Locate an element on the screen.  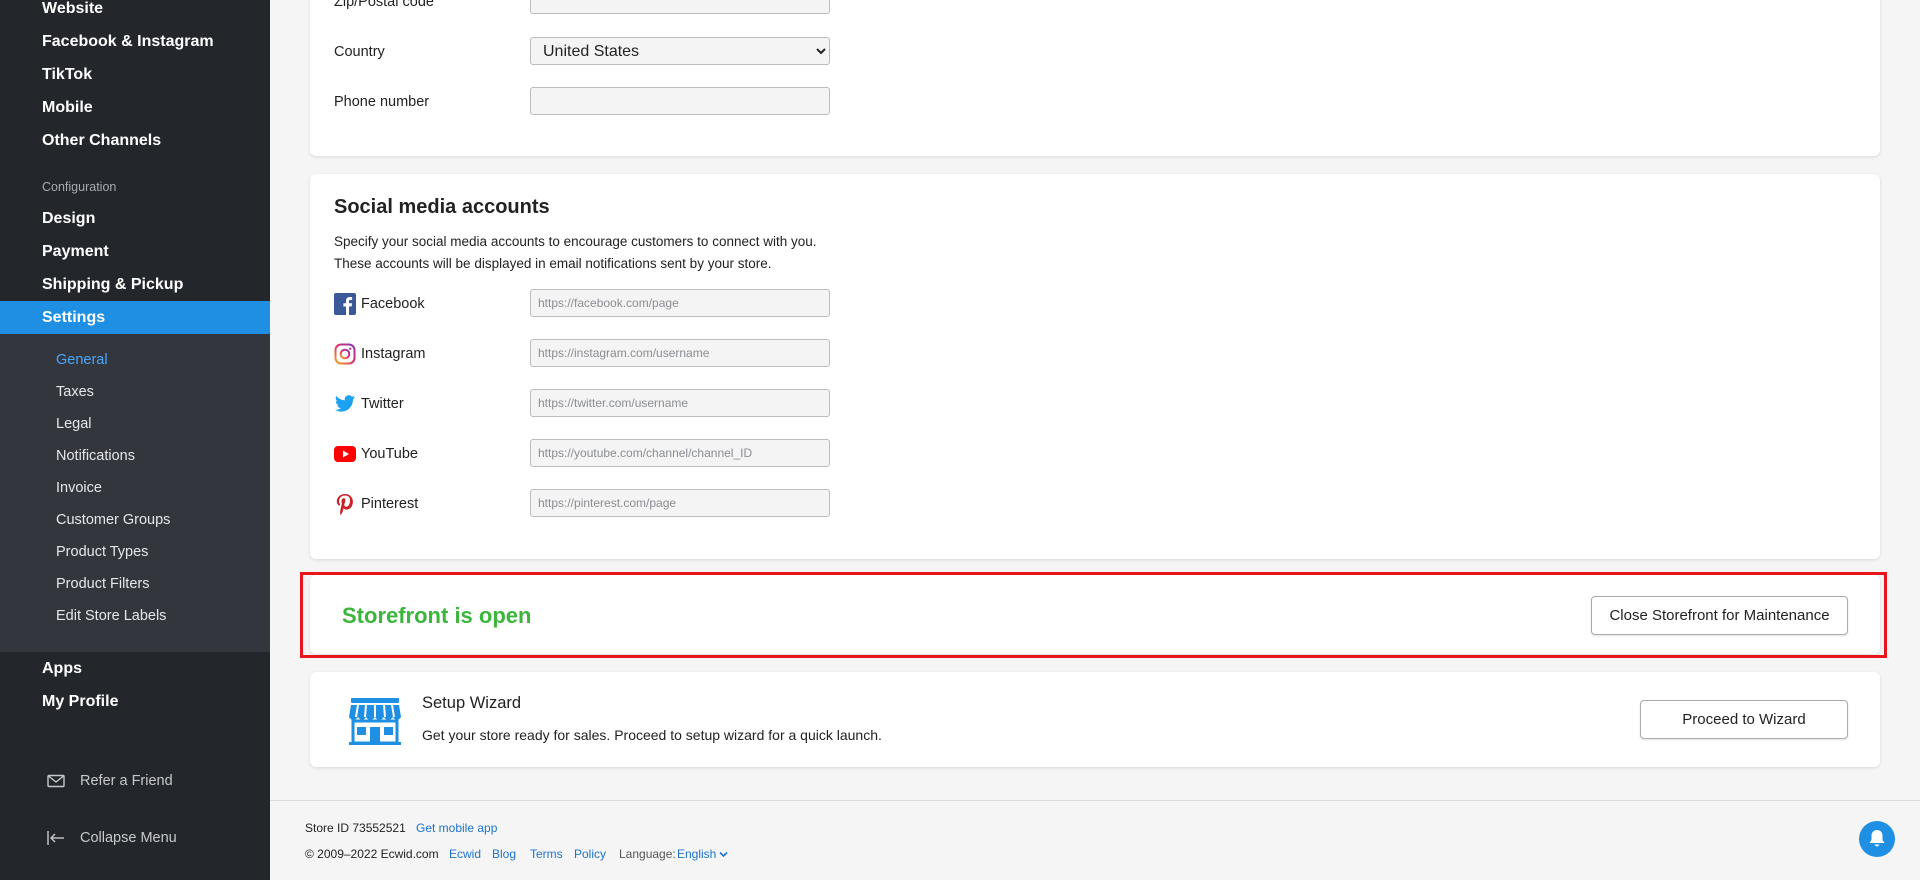
twitter-icon is located at coordinates (345, 403).